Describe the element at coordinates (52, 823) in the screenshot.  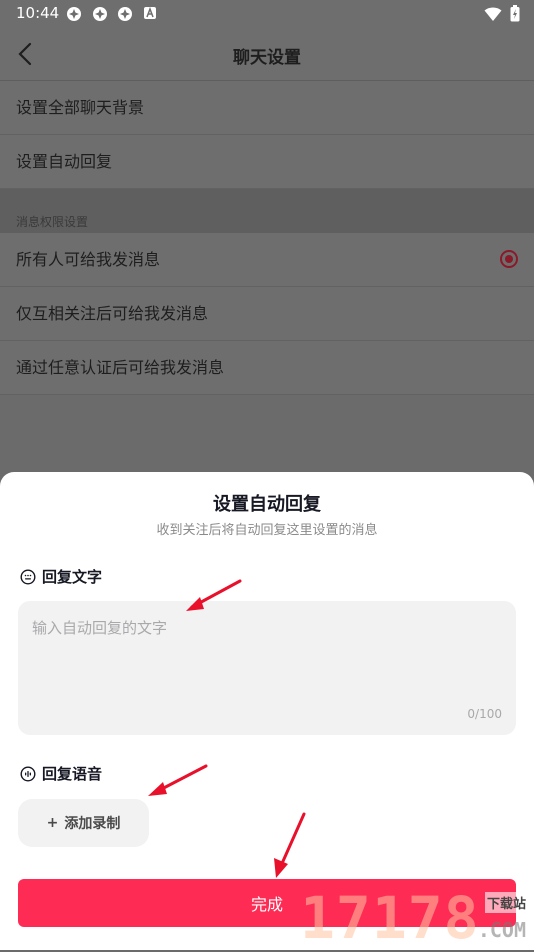
I see `plus-icon: +` at that location.